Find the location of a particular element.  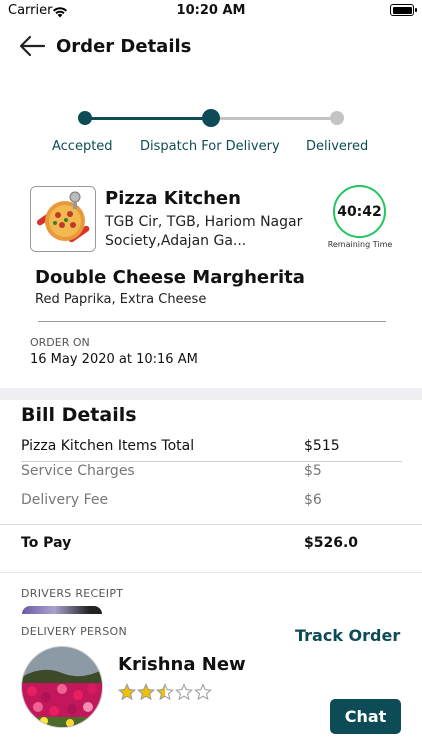

track-order-button: Track Order is located at coordinates (347, 635).